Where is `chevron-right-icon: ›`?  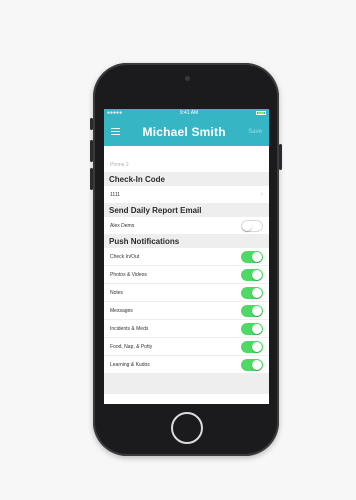 chevron-right-icon: › is located at coordinates (261, 194).